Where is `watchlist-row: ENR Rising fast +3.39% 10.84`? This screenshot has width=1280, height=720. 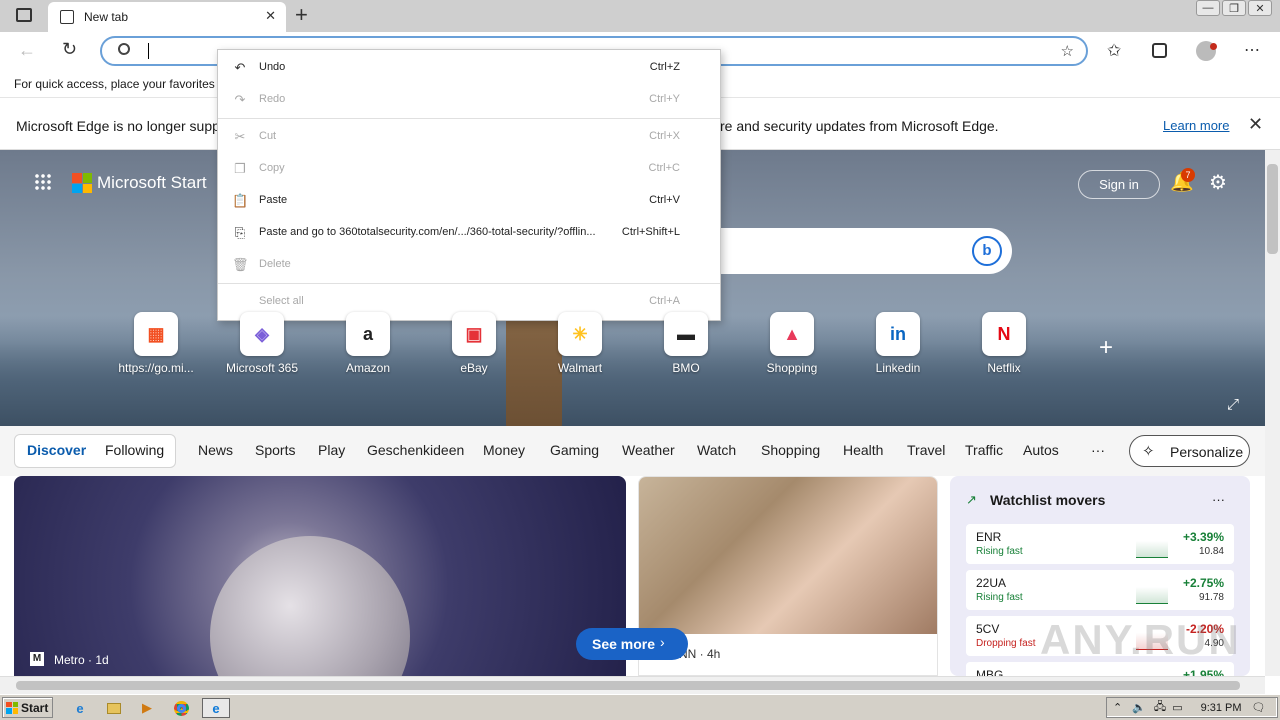 watchlist-row: ENR Rising fast +3.39% 10.84 is located at coordinates (1100, 544).